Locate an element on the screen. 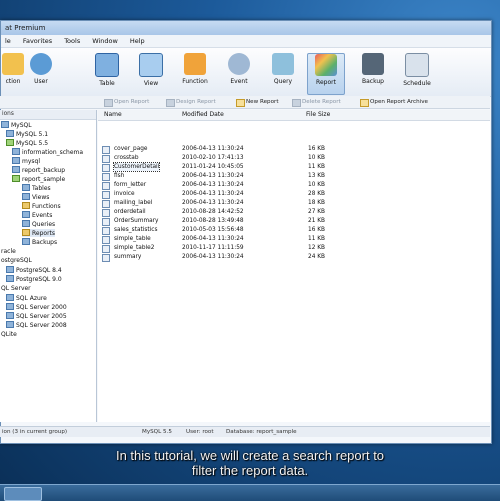 The image size is (500, 501). queries-icon is located at coordinates (26, 223).